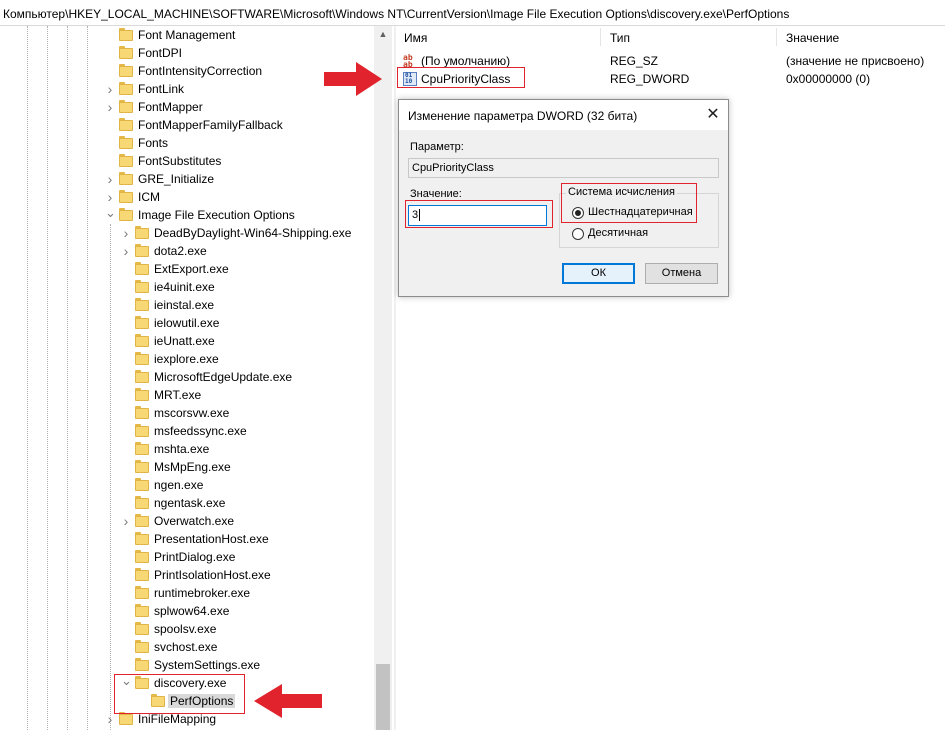  Describe the element at coordinates (187, 503) in the screenshot. I see `tree-node: ngentask.exe` at that location.